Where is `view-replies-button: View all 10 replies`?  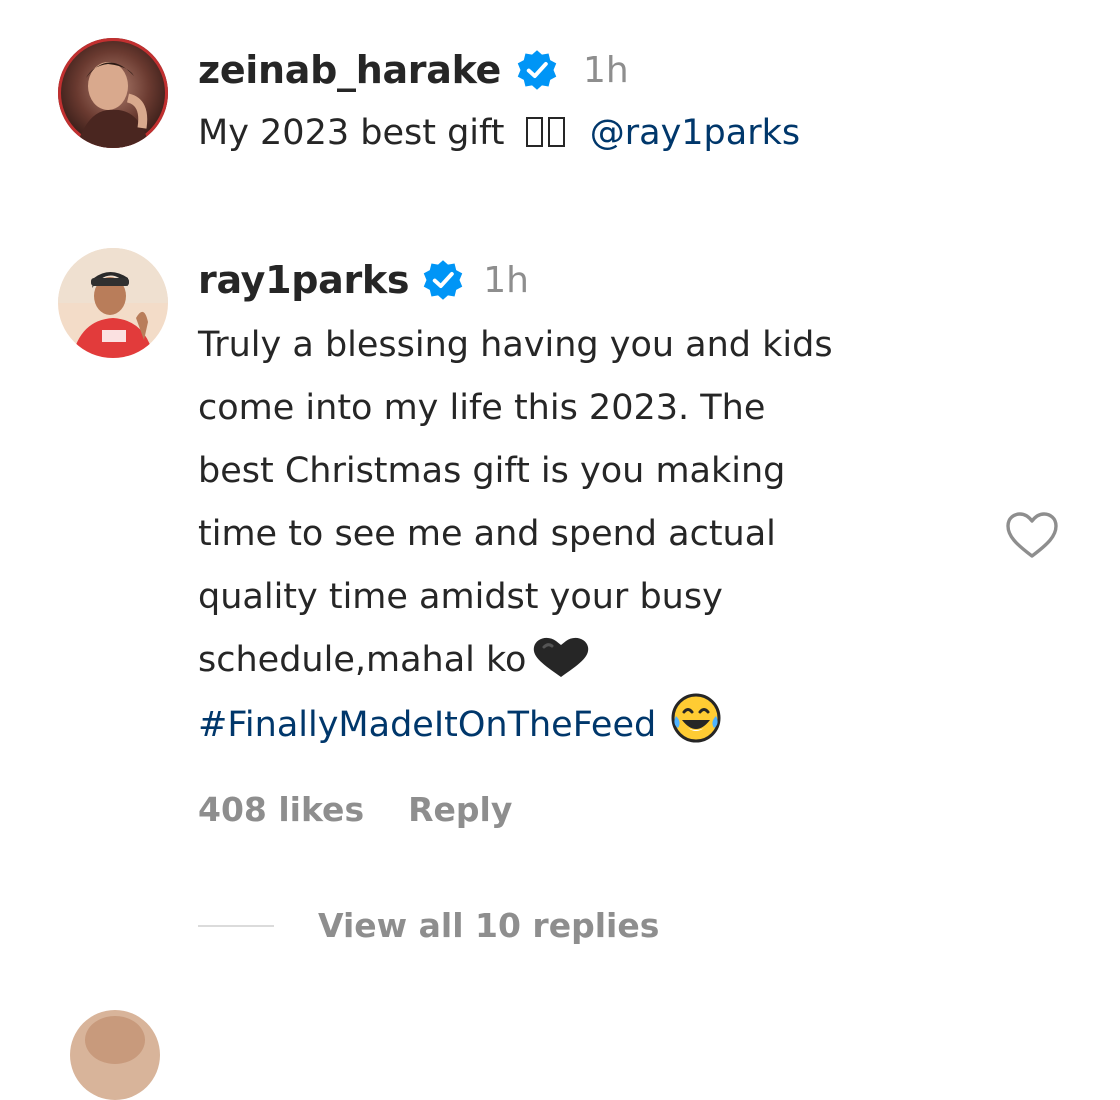 view-replies-button: View all 10 replies is located at coordinates (428, 925).